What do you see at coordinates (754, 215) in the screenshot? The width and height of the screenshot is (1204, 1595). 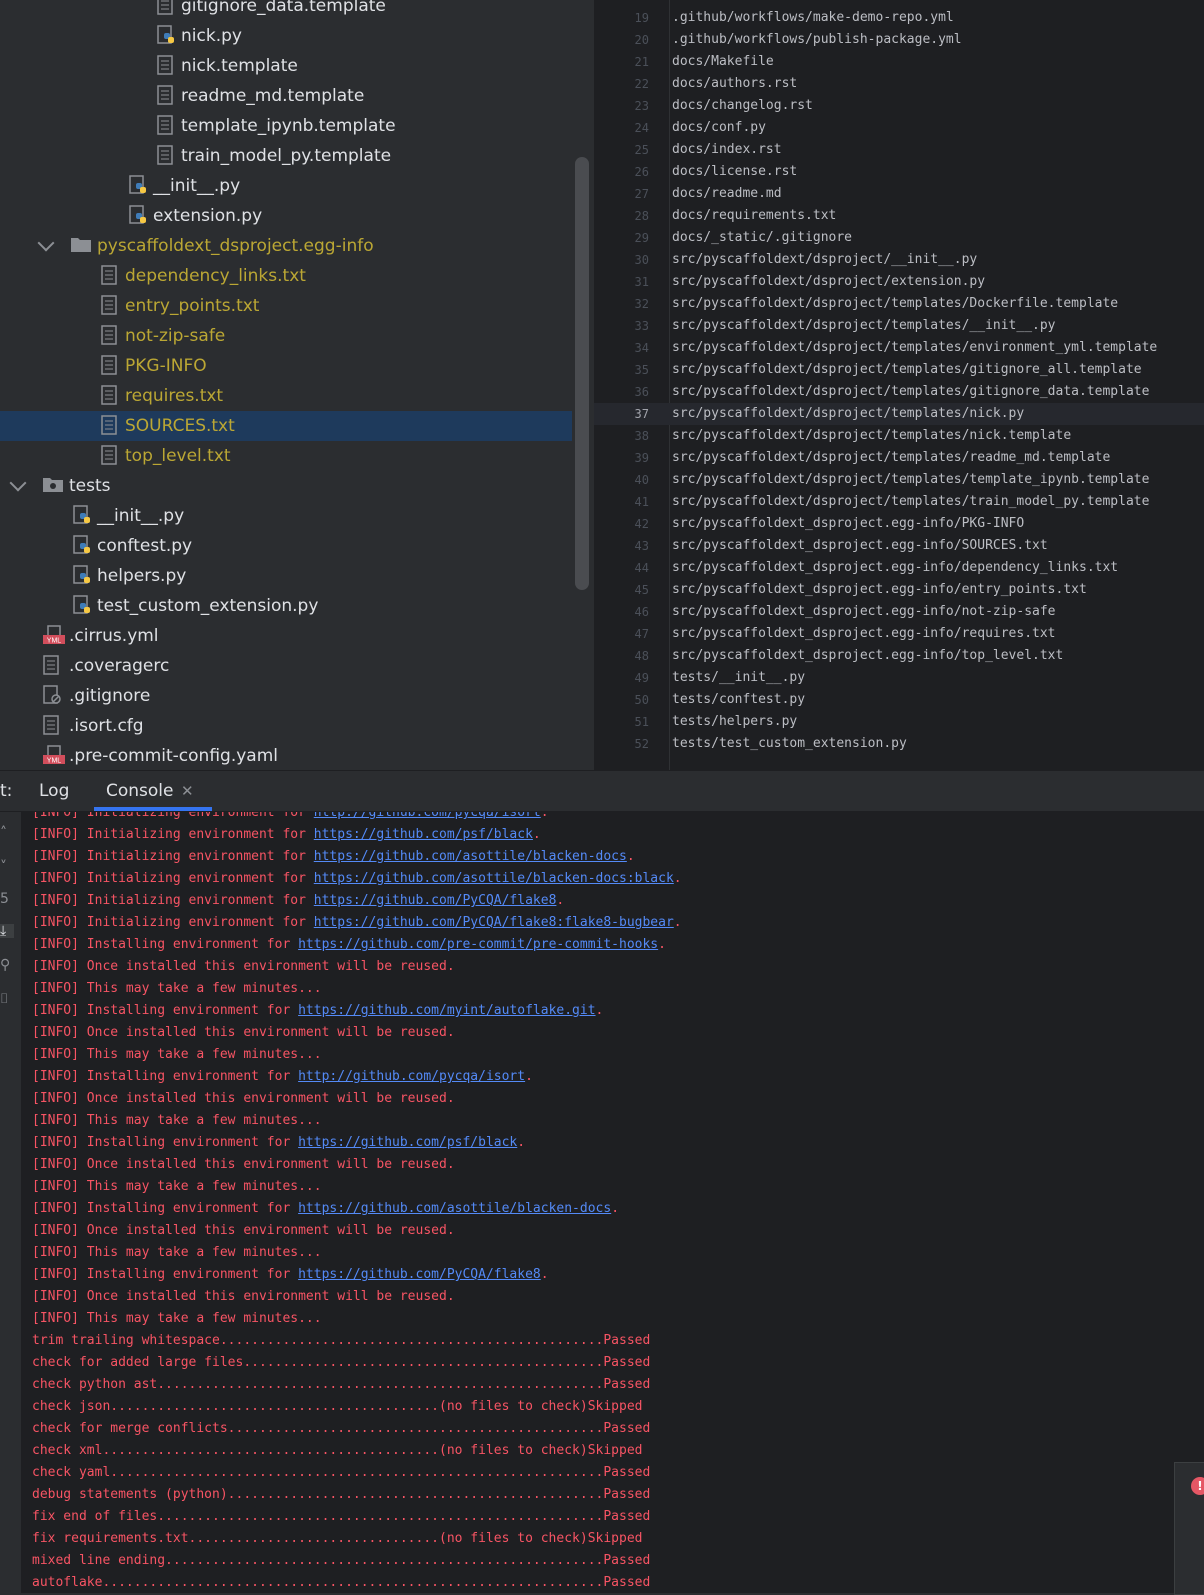 I see `line-text: docs/requirements.txt` at bounding box center [754, 215].